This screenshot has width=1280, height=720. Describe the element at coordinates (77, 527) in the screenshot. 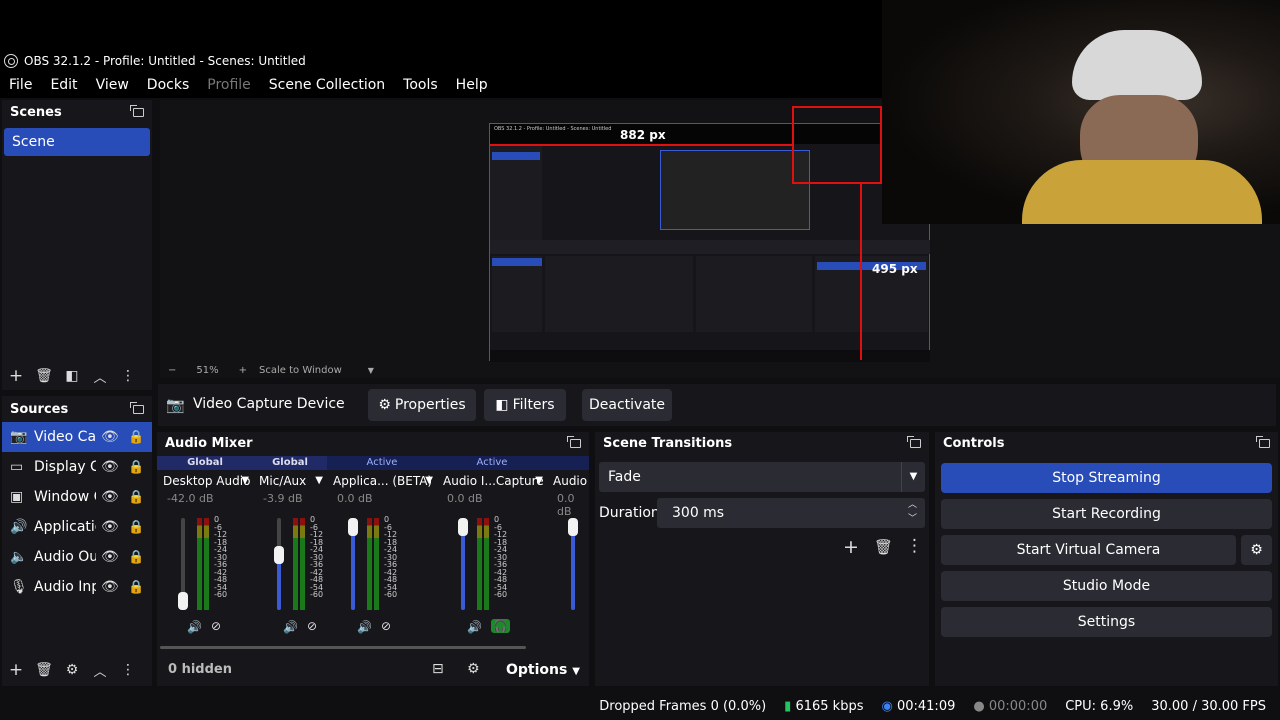

I see `source-item: 🔊Applicatio👁🔒` at that location.